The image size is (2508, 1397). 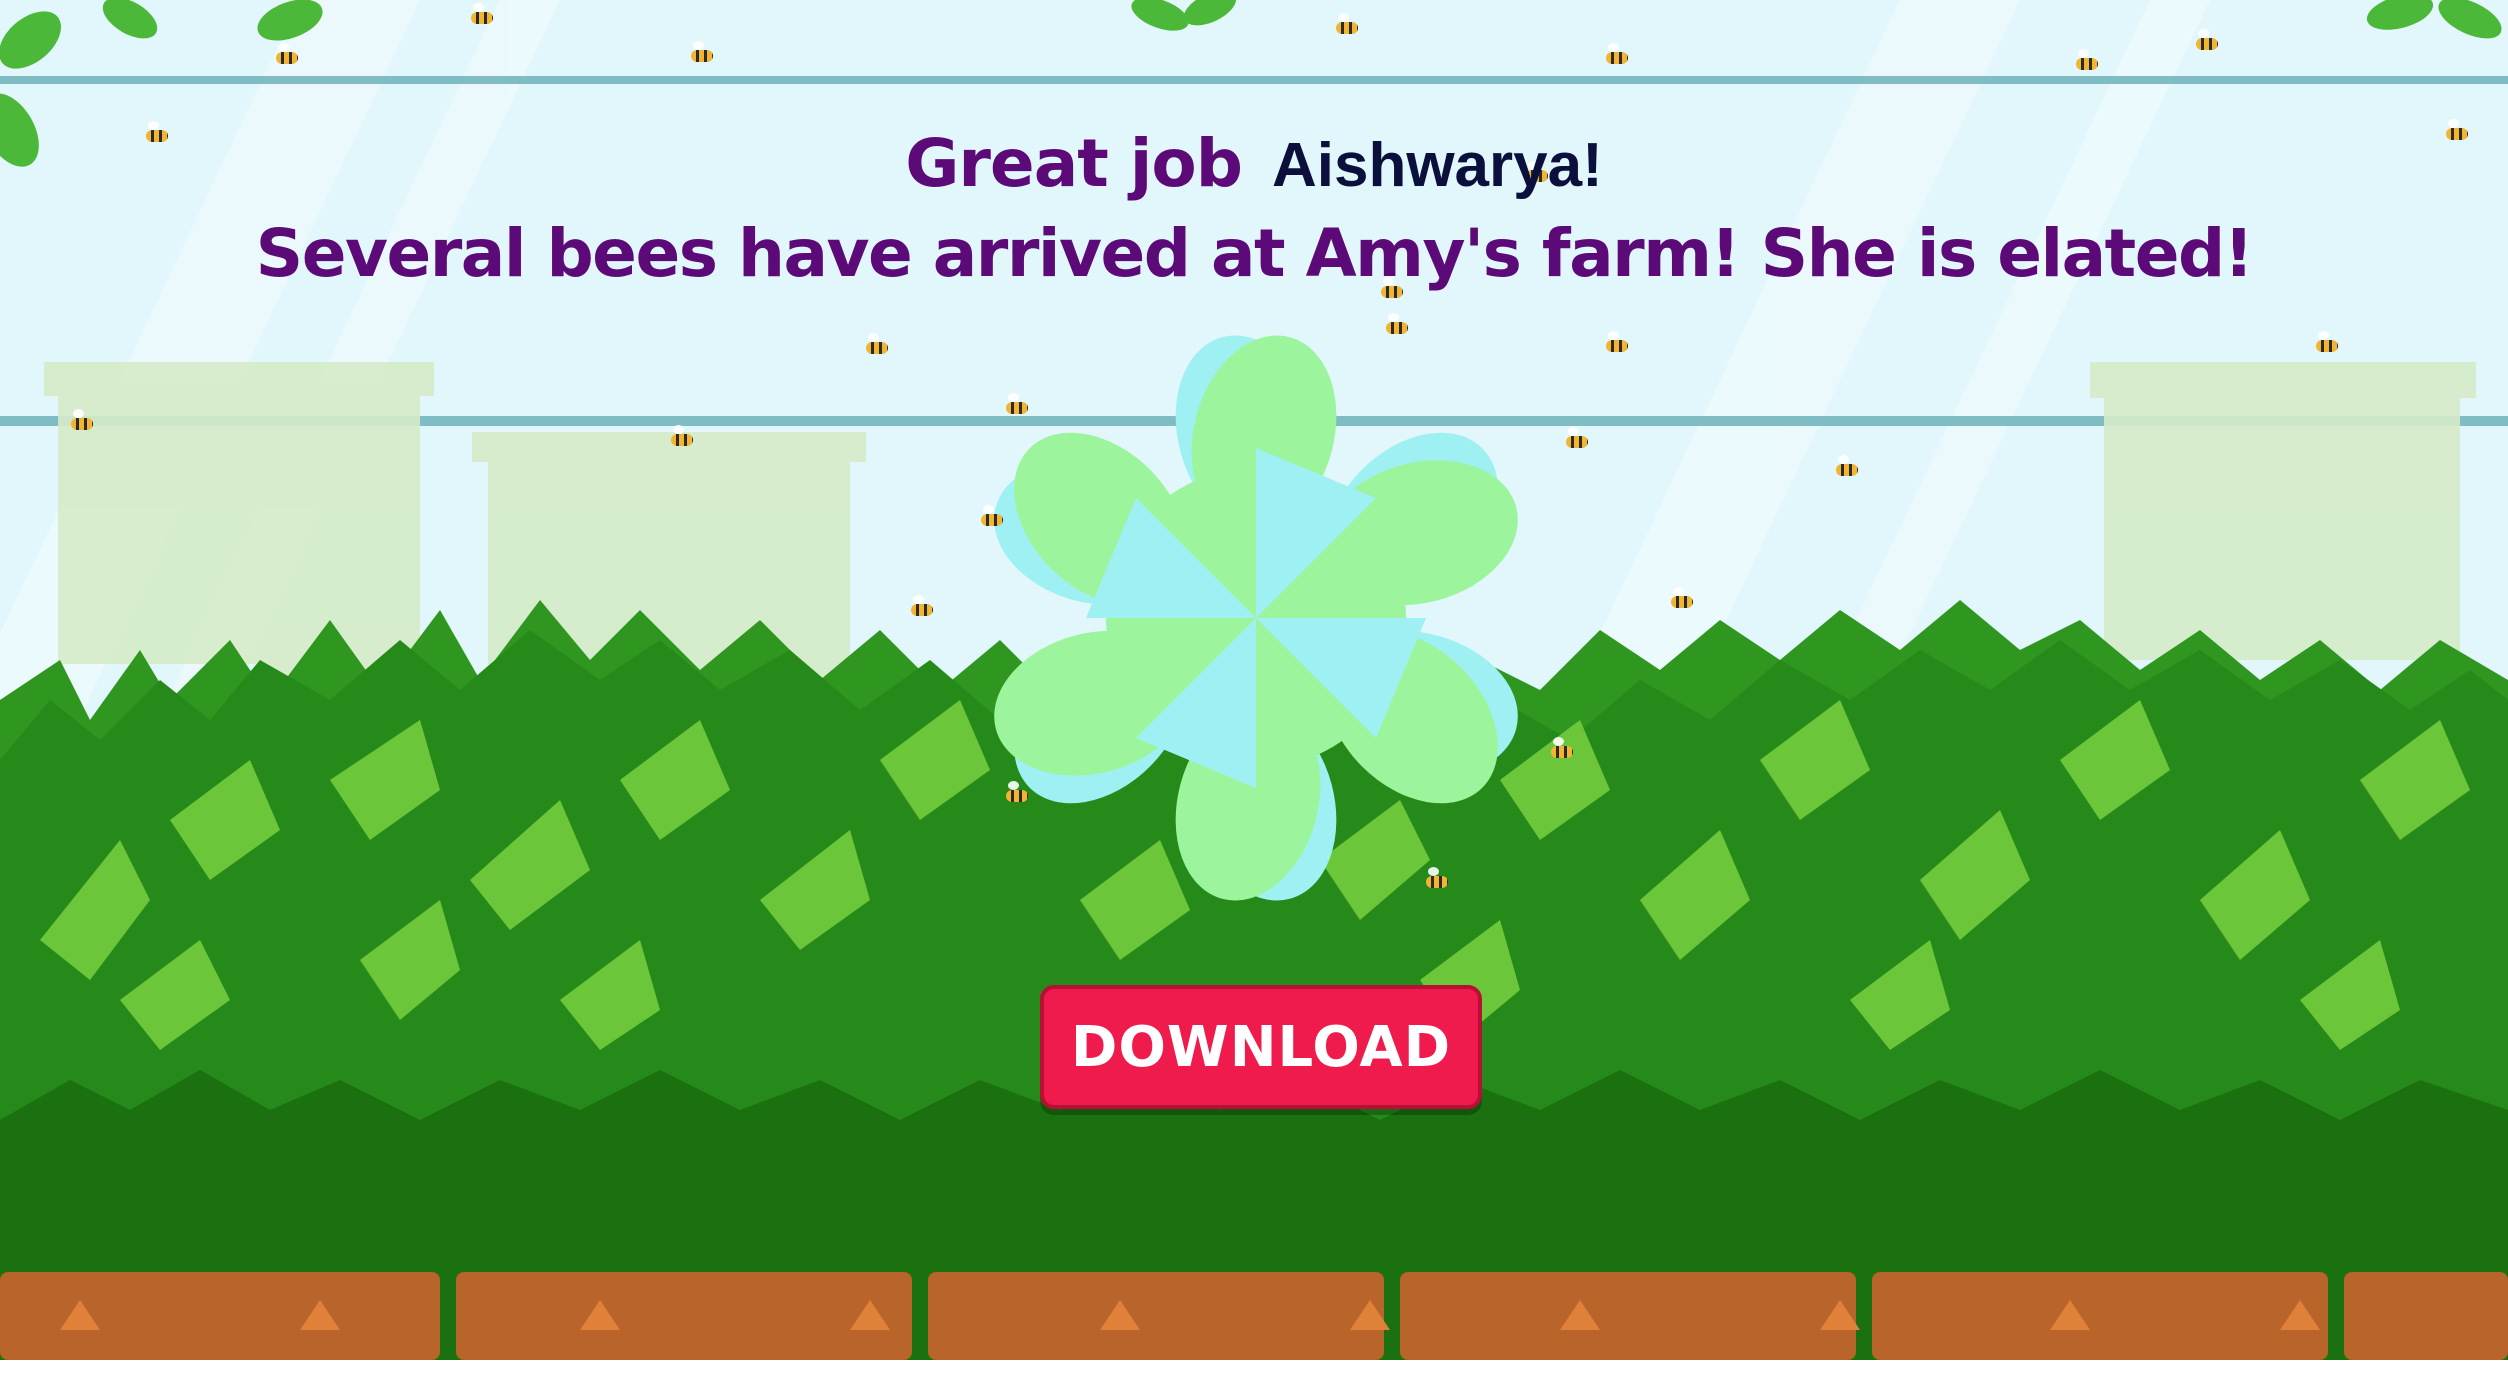 What do you see at coordinates (1437, 165) in the screenshot?
I see `player-name: Aishwarya!` at bounding box center [1437, 165].